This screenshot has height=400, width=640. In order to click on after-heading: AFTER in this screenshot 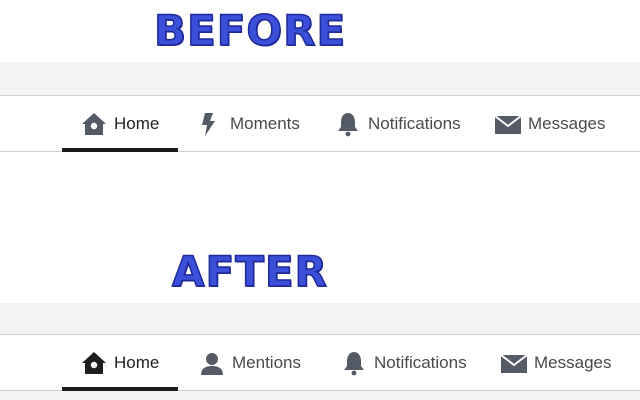, I will do `click(249, 271)`.